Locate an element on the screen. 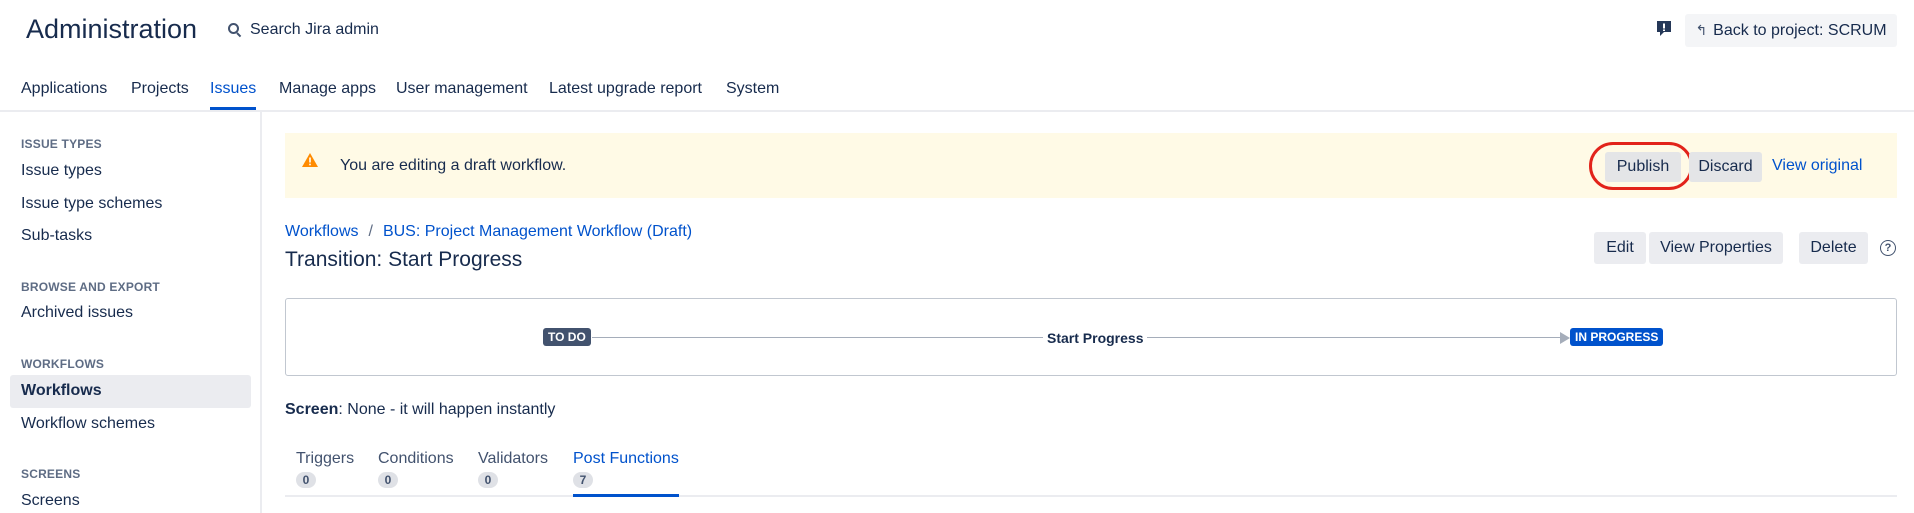  sidebar-heading-browse-and-export: BROWSE AND EXPORT is located at coordinates (90, 287).